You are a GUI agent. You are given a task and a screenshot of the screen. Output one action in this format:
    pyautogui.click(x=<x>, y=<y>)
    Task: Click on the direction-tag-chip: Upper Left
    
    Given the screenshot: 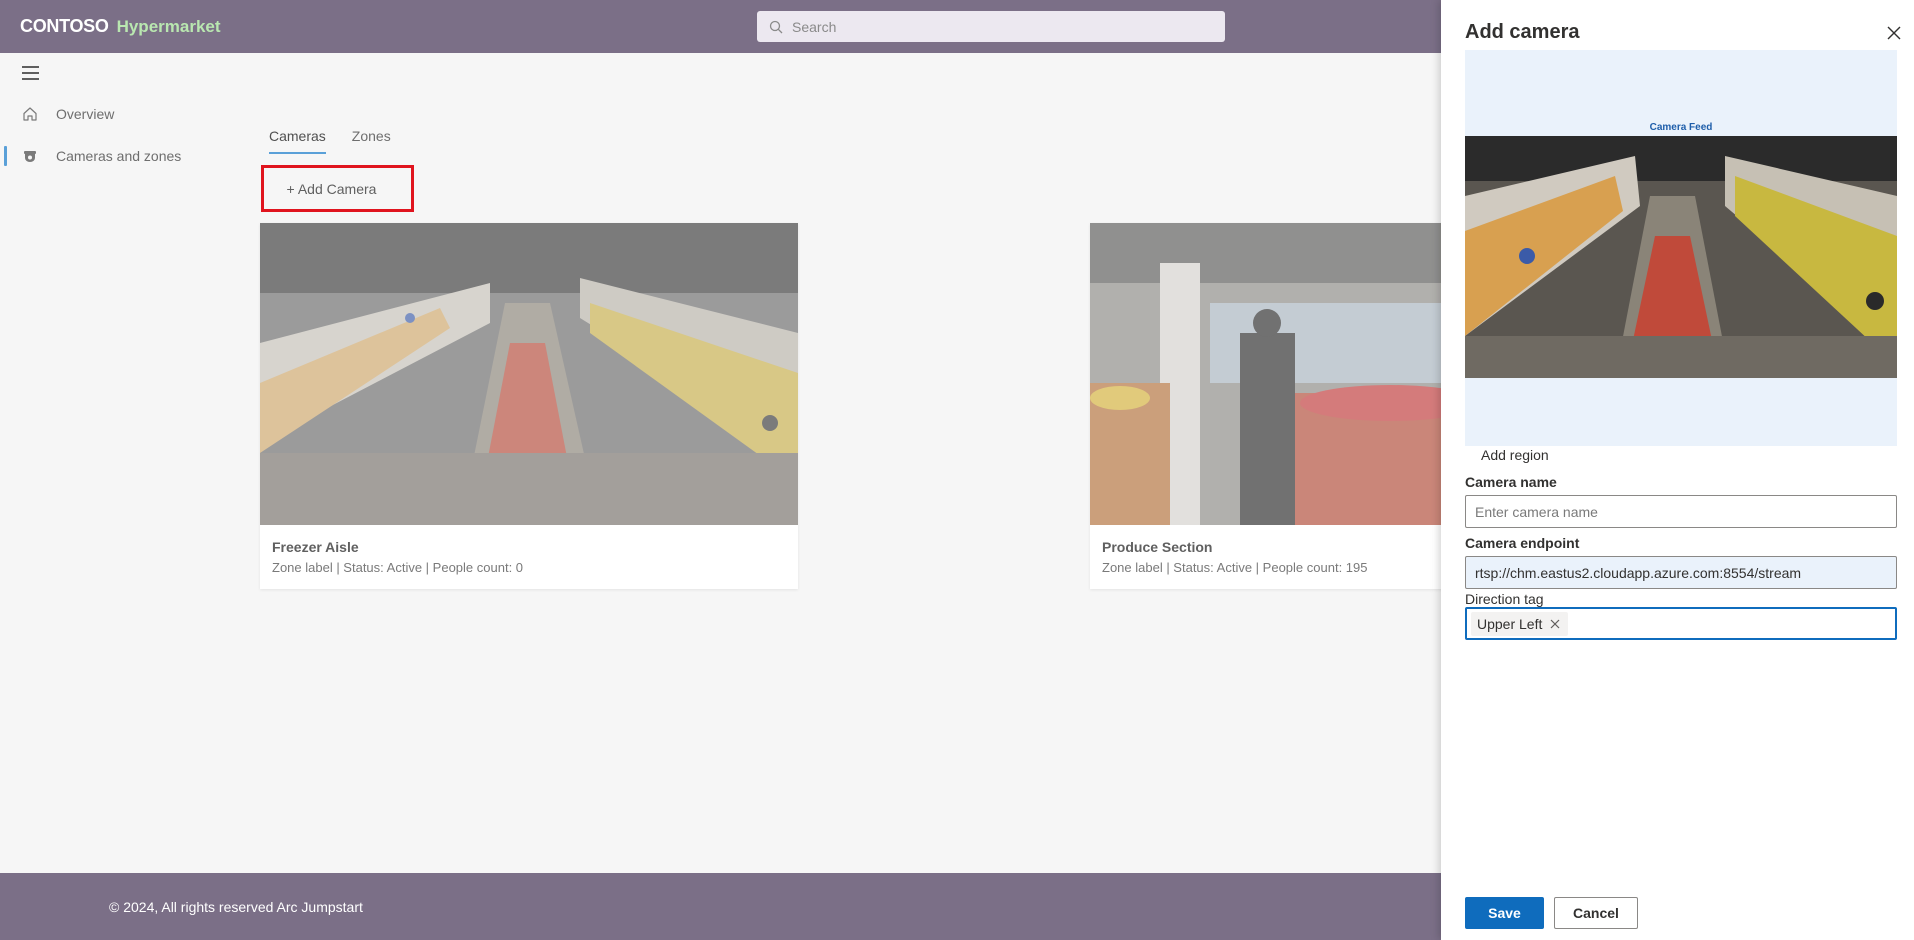 What is the action you would take?
    pyautogui.click(x=1520, y=623)
    